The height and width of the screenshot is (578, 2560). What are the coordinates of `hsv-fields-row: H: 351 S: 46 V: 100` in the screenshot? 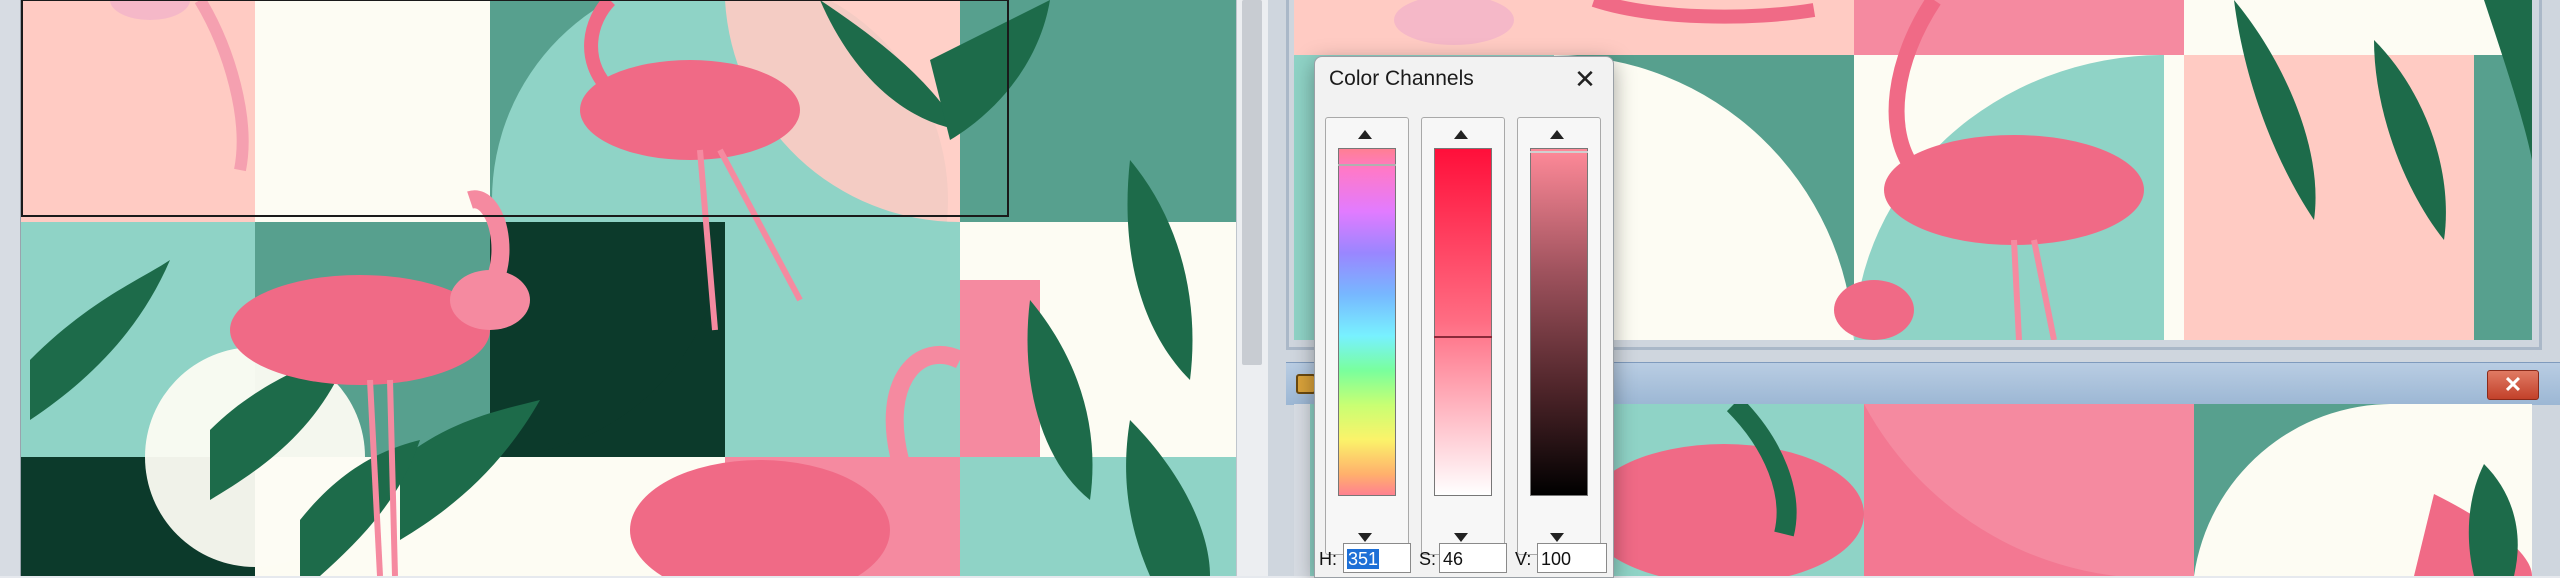 It's located at (1464, 559).